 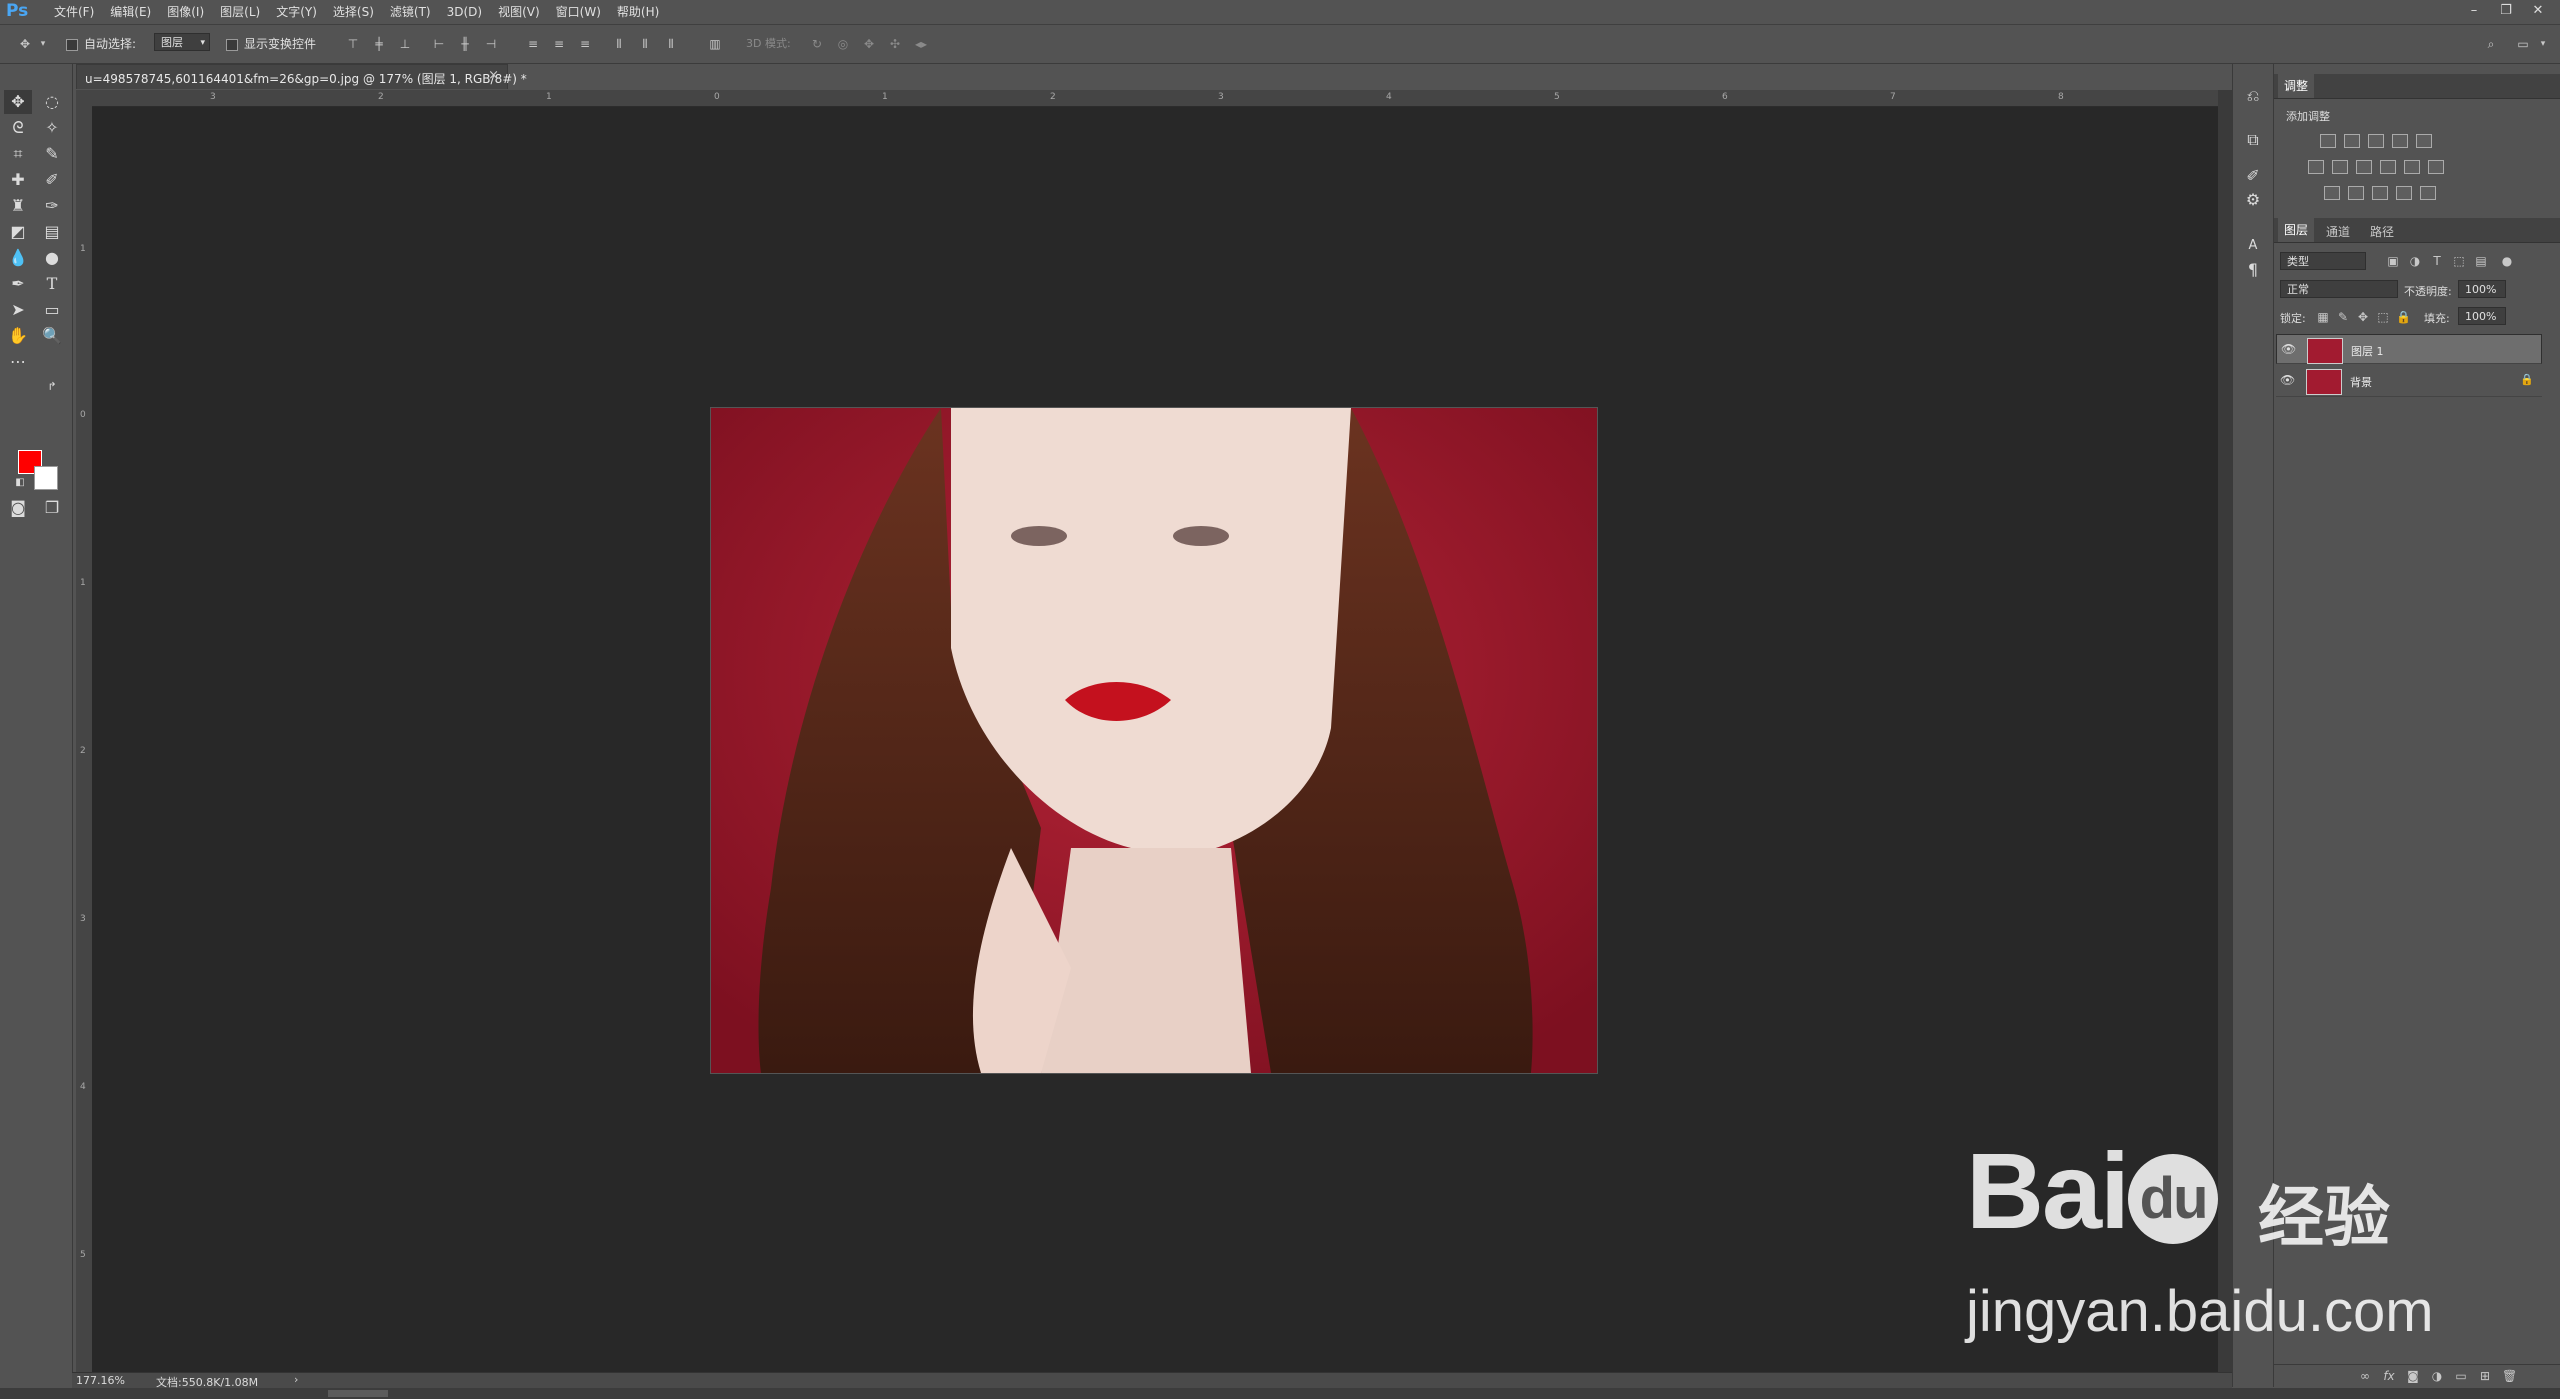 What do you see at coordinates (645, 44) in the screenshot?
I see `distribute-hcenter-icon: ⦀` at bounding box center [645, 44].